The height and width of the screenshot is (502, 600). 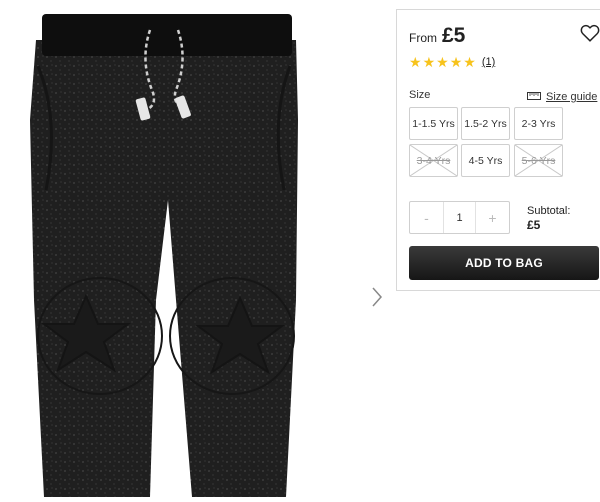 What do you see at coordinates (534, 225) in the screenshot?
I see `subtotal-amount: £5` at bounding box center [534, 225].